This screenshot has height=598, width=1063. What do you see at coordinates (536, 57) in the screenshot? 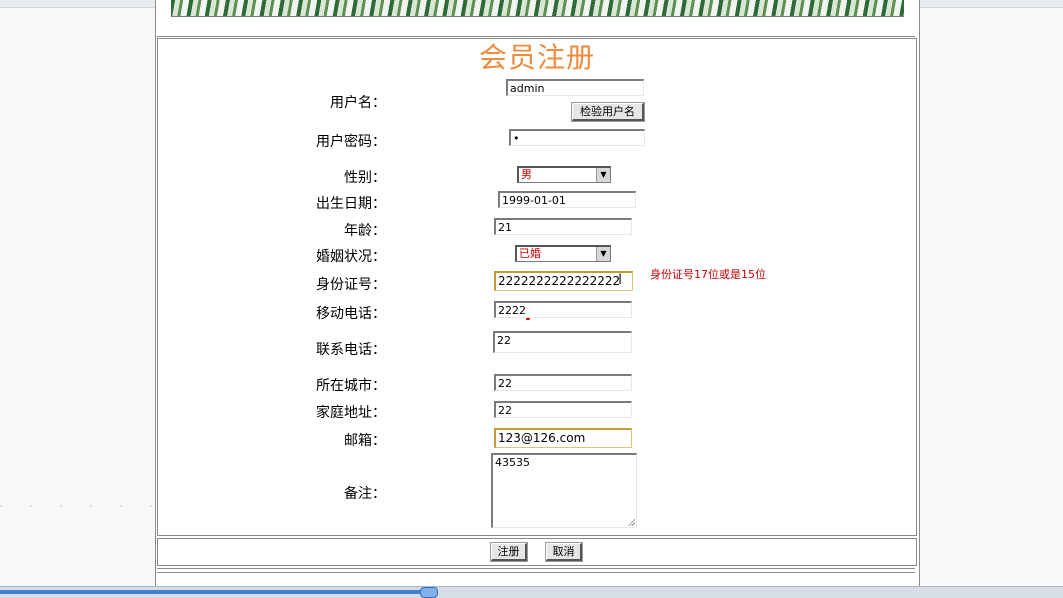
I see `page-title: 会员注册` at bounding box center [536, 57].